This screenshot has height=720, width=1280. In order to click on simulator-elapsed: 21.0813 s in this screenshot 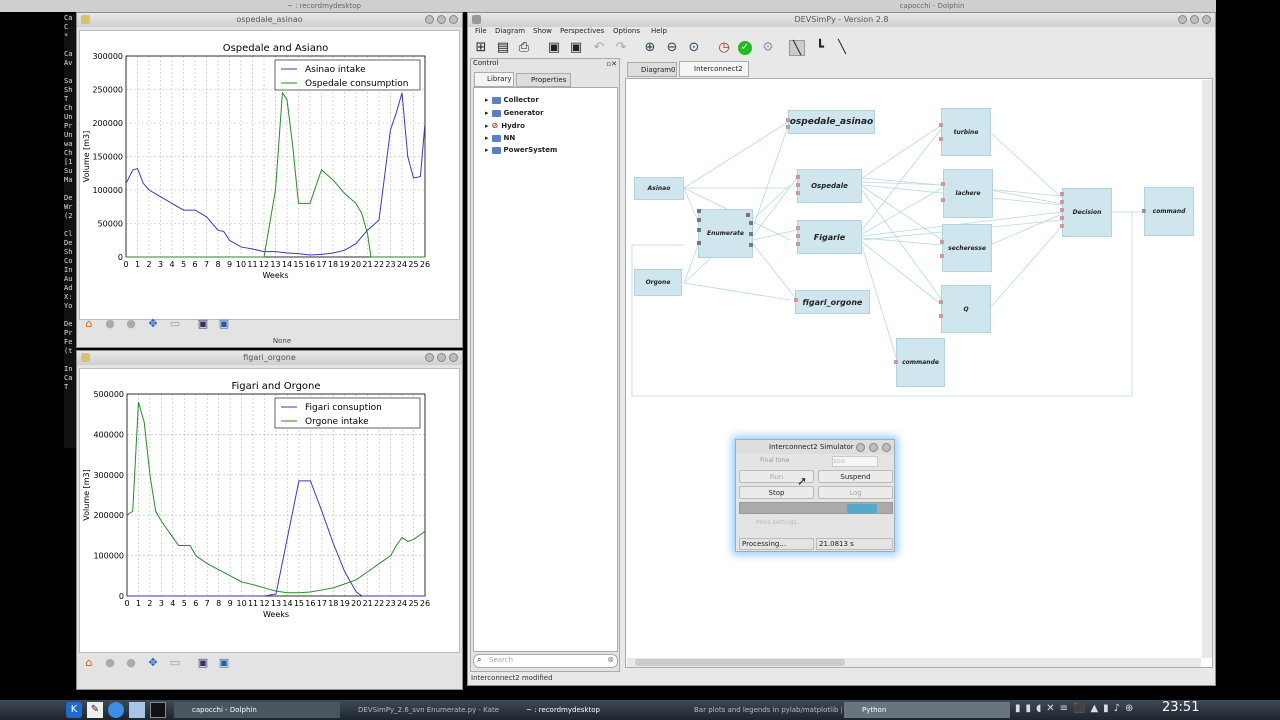, I will do `click(854, 544)`.